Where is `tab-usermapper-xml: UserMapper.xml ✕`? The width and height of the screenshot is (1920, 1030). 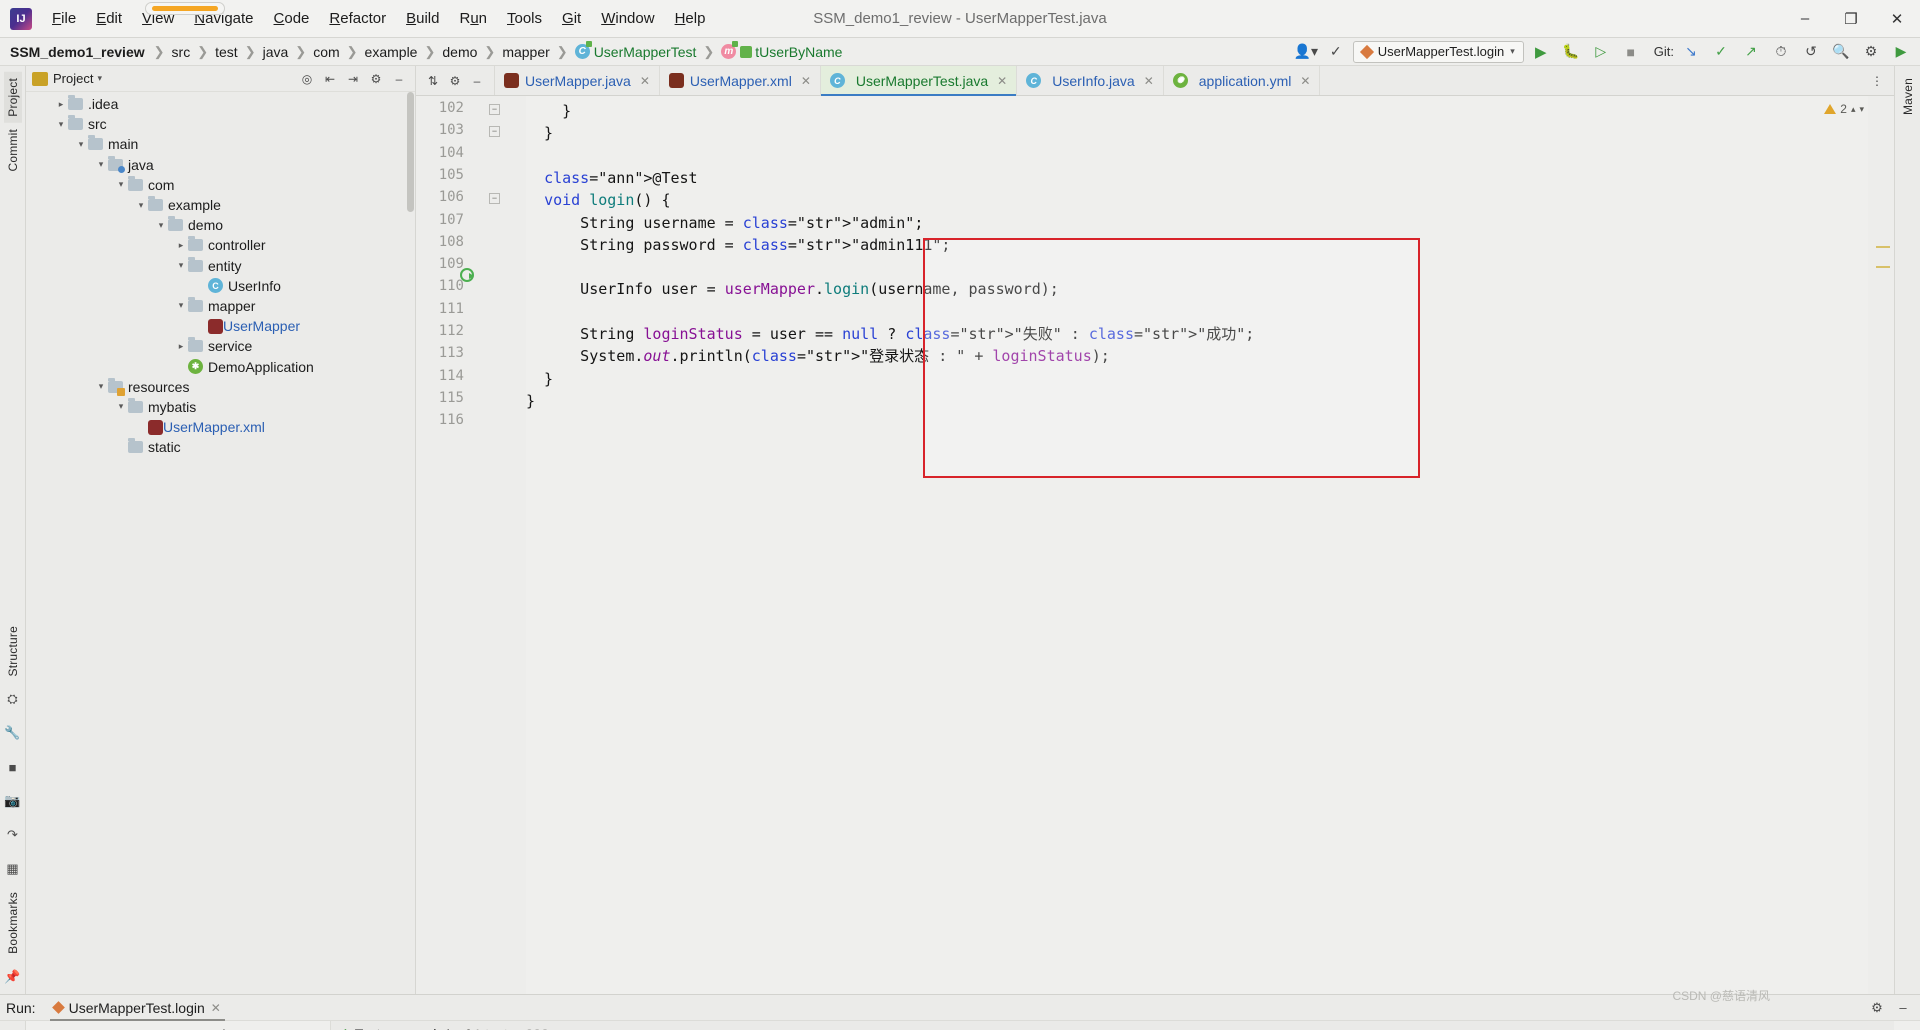
tab-usermapper-xml: UserMapper.xml ✕ is located at coordinates (740, 80).